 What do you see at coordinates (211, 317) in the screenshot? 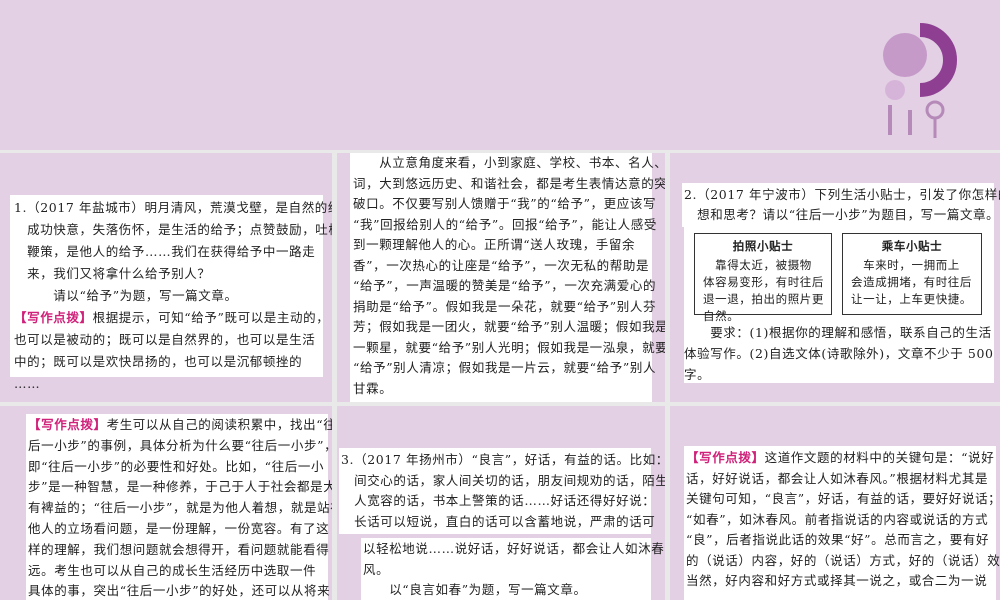
I see `tip-text: 根据提示，可知“给予”既可以是主动的，` at bounding box center [211, 317].